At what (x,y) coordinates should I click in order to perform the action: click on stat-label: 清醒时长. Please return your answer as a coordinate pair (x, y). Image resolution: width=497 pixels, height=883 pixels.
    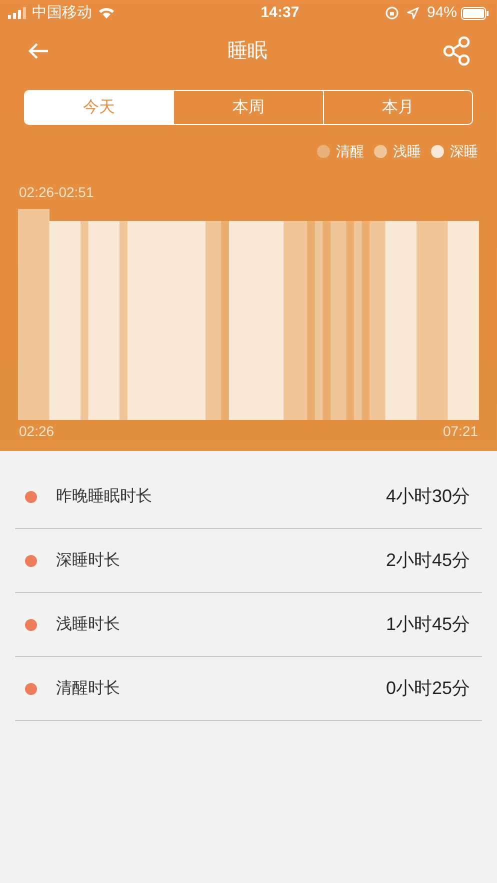
    Looking at the image, I should click on (88, 688).